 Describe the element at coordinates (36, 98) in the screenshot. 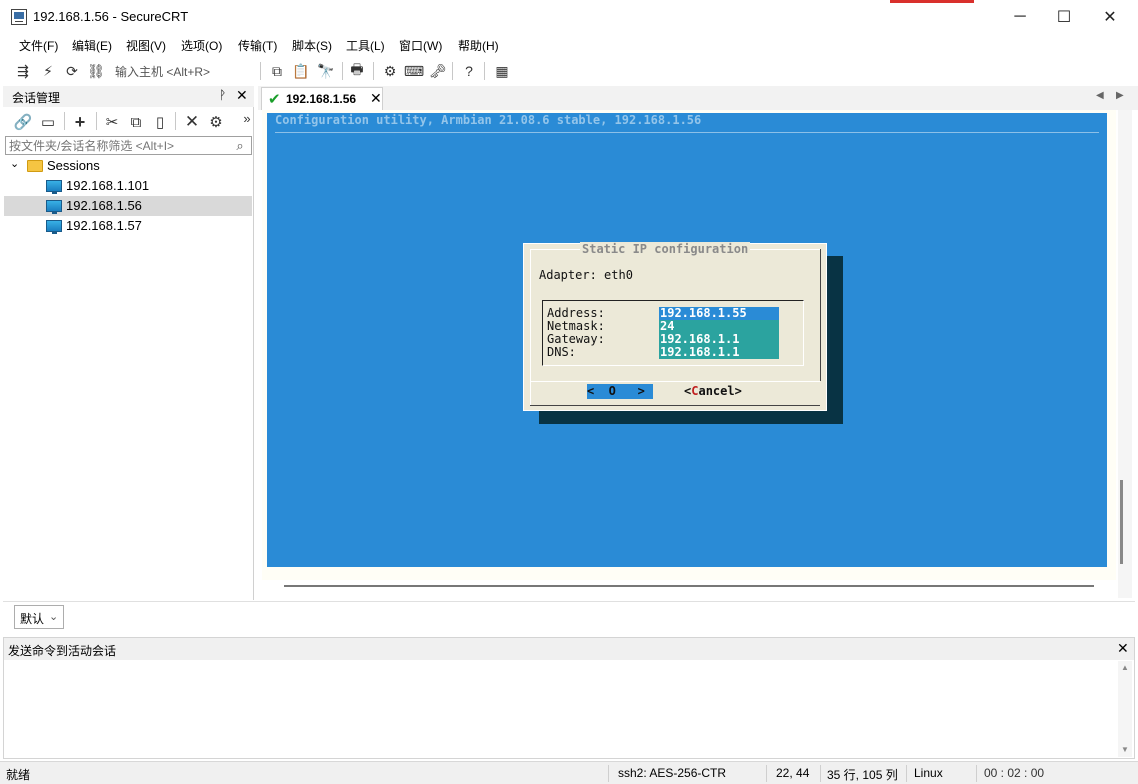

I see `session-manager-title: 会话管理` at that location.